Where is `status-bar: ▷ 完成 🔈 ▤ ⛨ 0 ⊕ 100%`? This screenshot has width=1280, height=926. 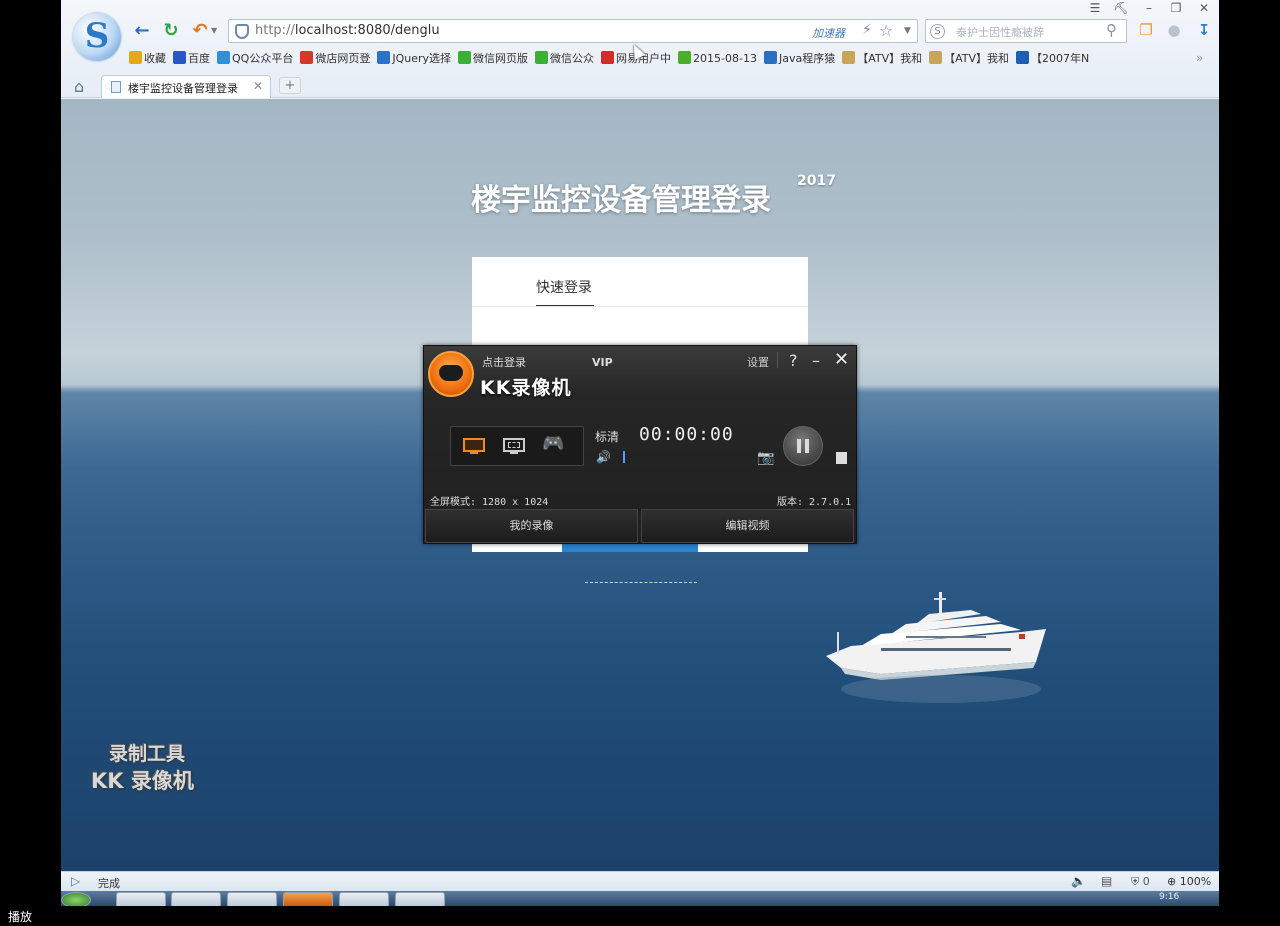
status-bar: ▷ 完成 🔈 ▤ ⛨ 0 ⊕ 100% is located at coordinates (640, 881).